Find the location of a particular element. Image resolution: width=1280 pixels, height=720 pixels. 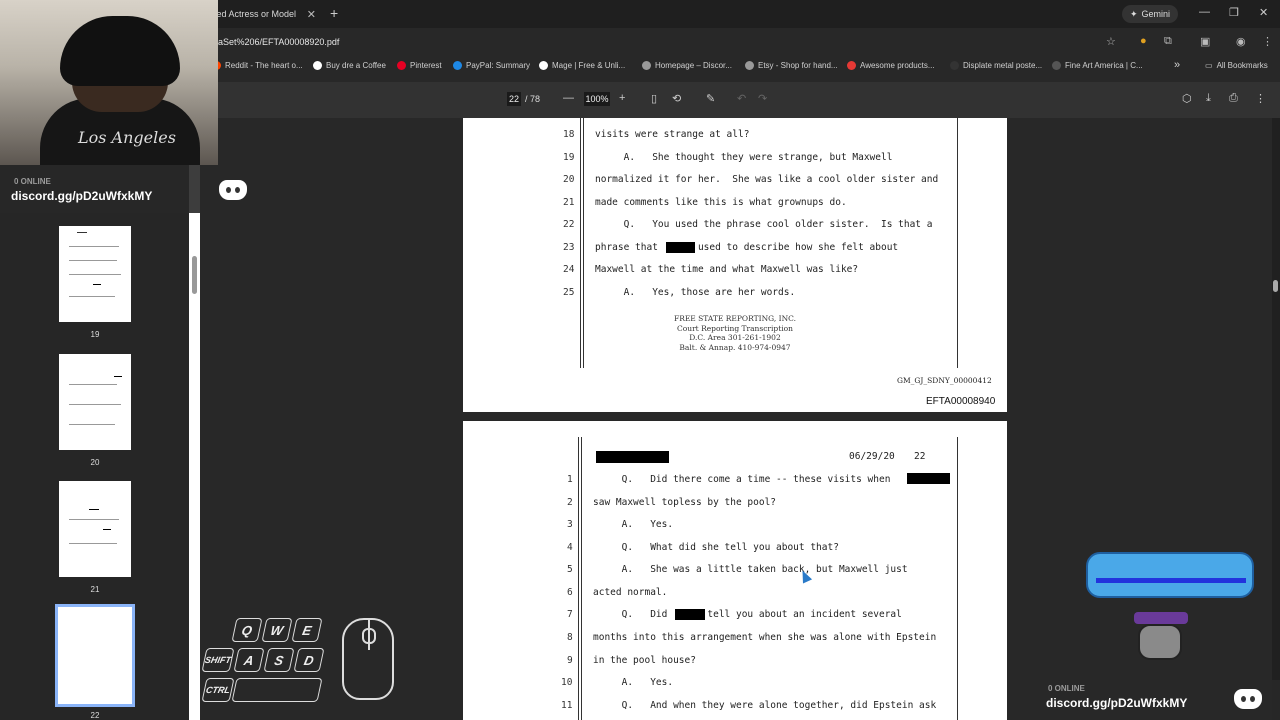

gemini-button: ✦ Gemini is located at coordinates (1150, 14).